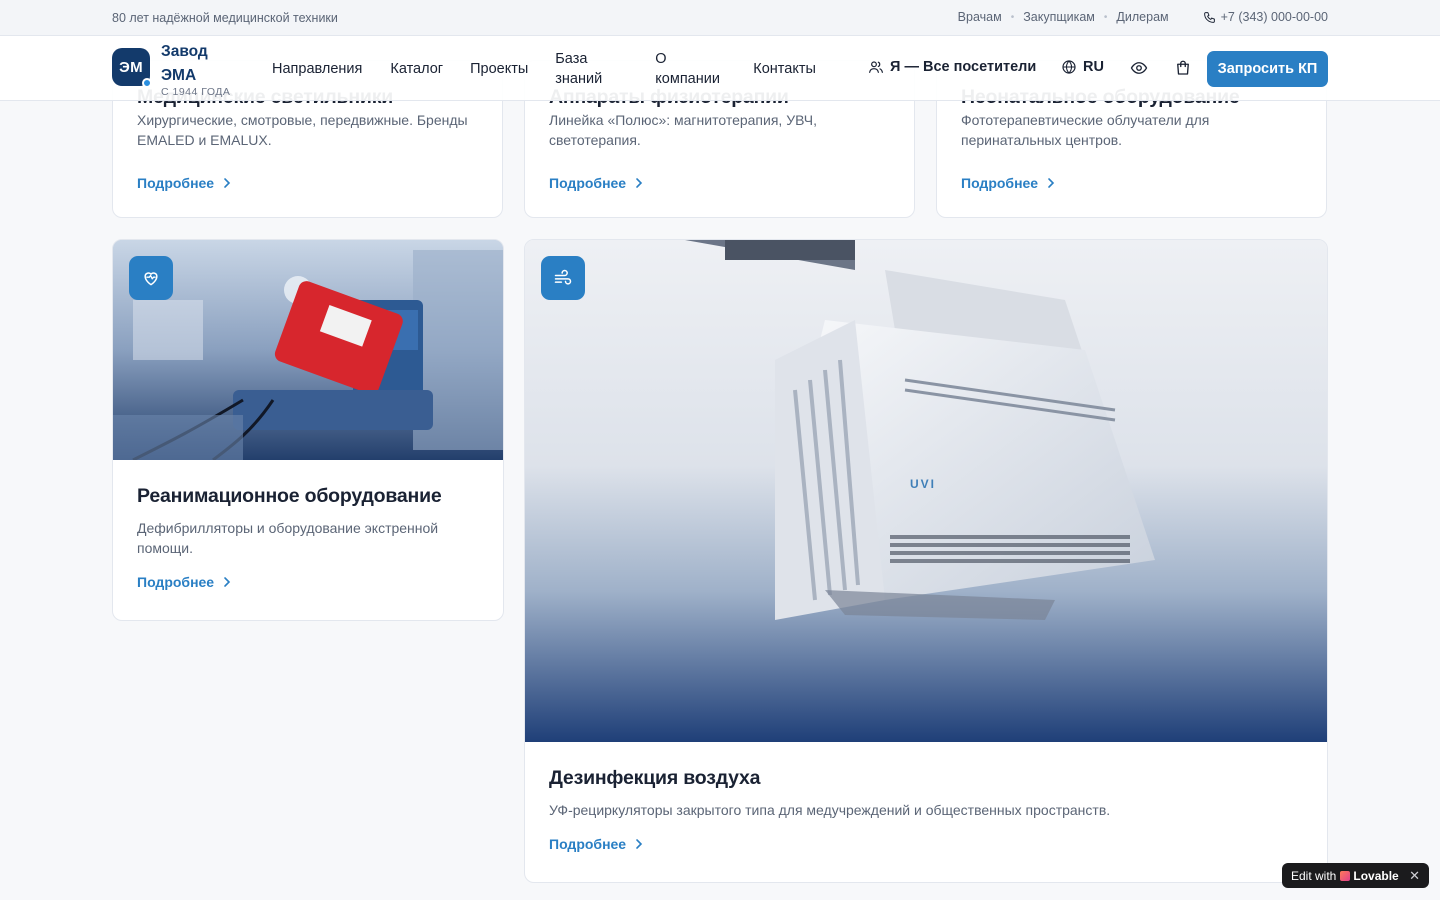  What do you see at coordinates (225, 18) in the screenshot?
I see `tagline: 80 лет надёжной медицинской техники` at bounding box center [225, 18].